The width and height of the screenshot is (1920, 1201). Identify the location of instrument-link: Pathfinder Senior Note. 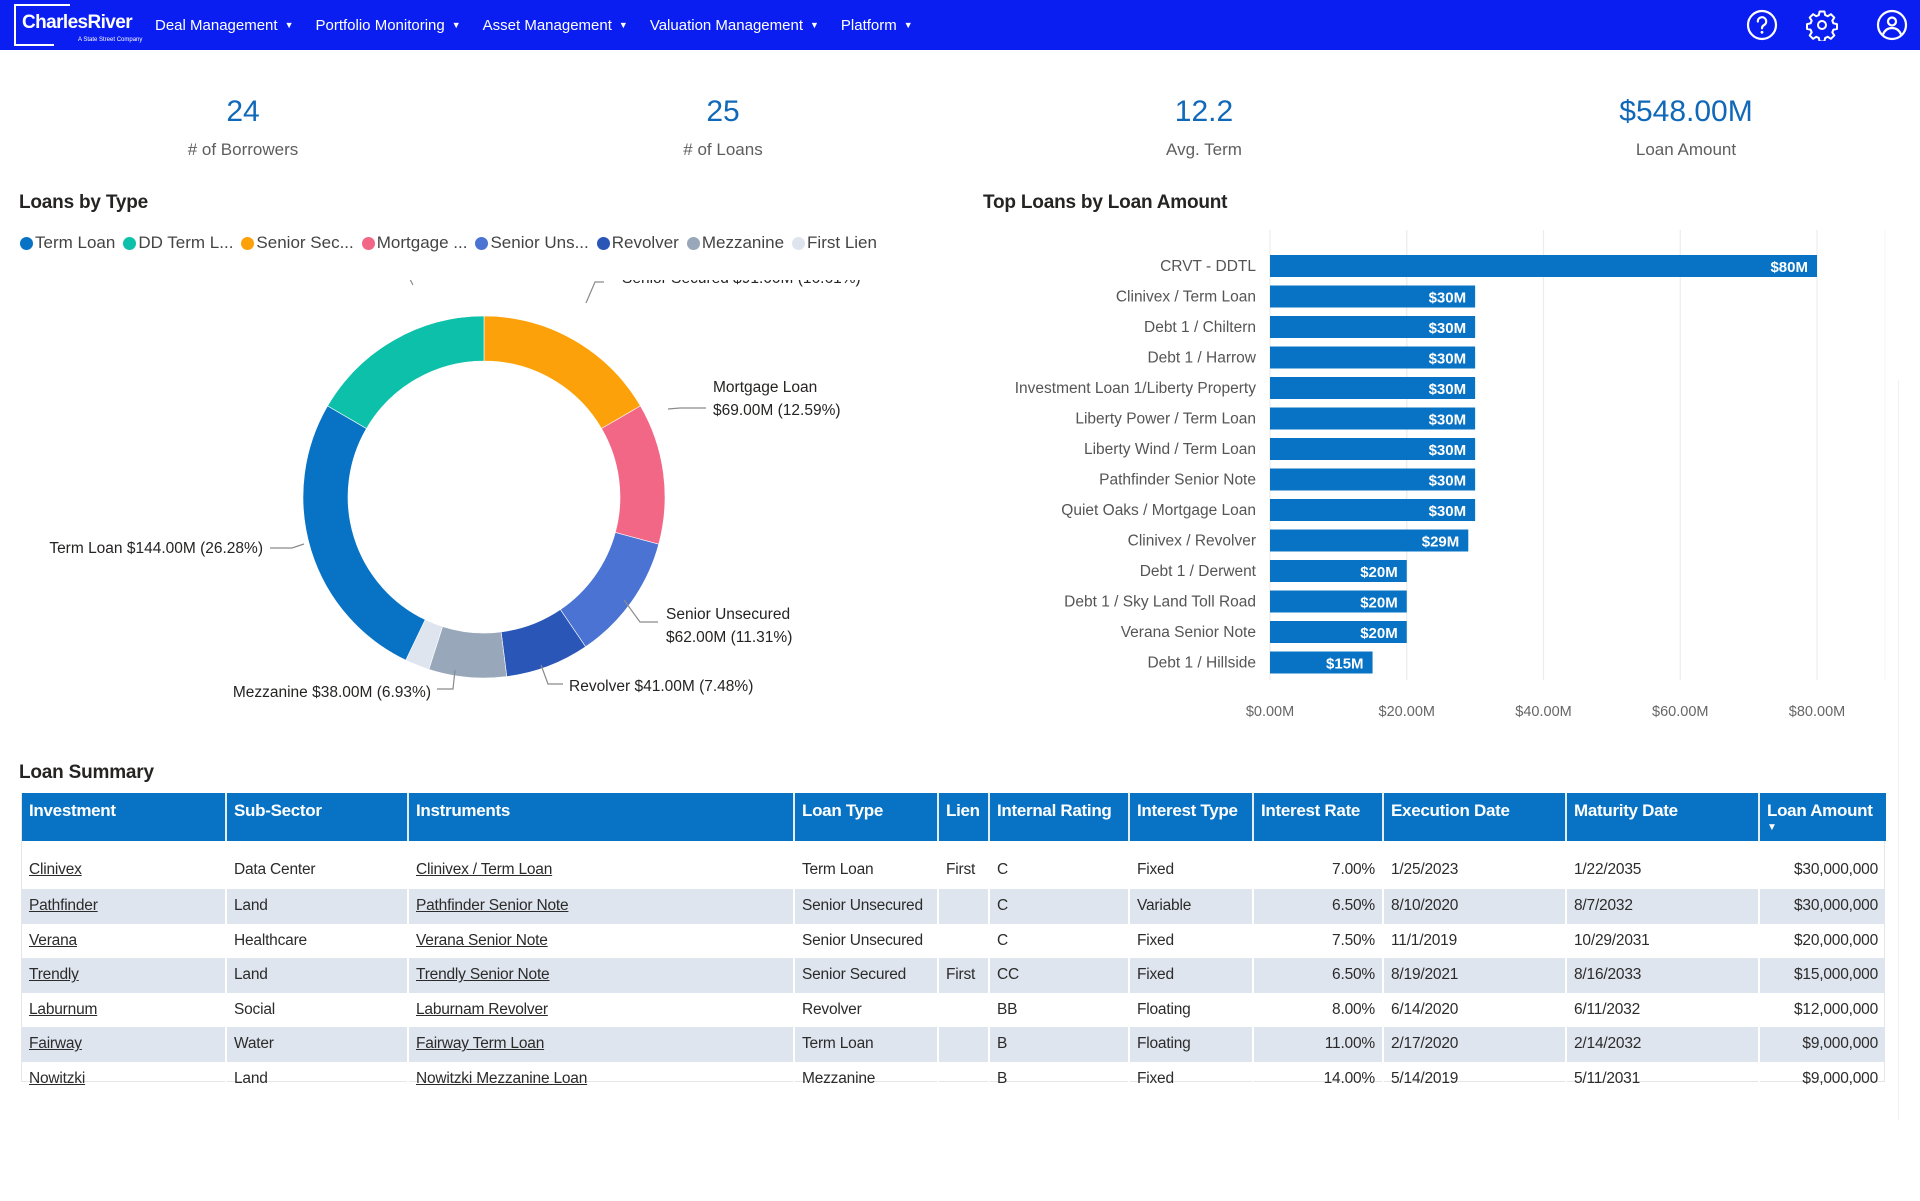
(492, 905).